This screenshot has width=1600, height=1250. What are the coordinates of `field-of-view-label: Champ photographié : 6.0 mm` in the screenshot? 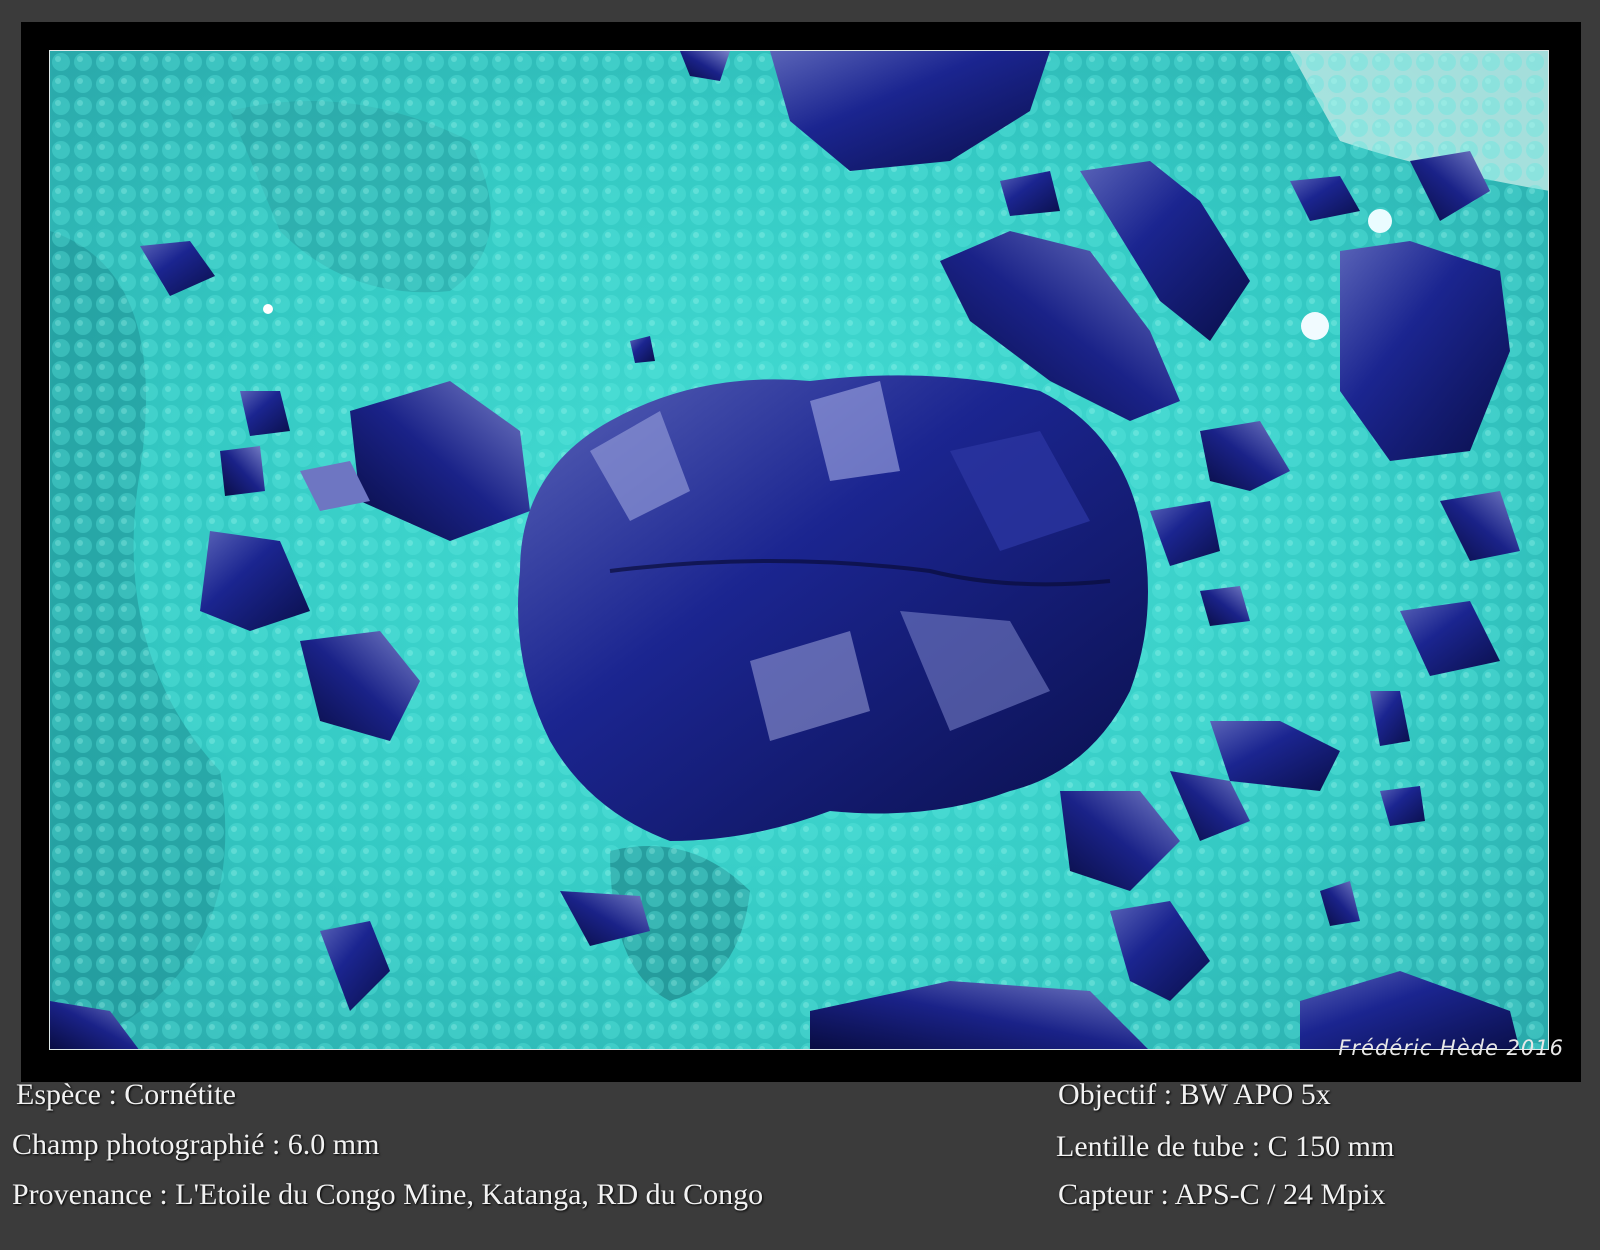 It's located at (196, 1144).